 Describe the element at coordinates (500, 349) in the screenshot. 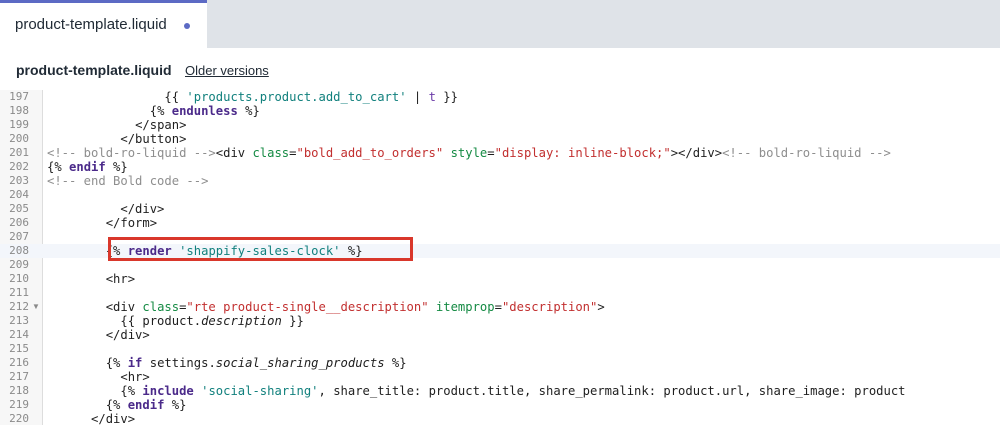

I see `code-line: 215` at that location.